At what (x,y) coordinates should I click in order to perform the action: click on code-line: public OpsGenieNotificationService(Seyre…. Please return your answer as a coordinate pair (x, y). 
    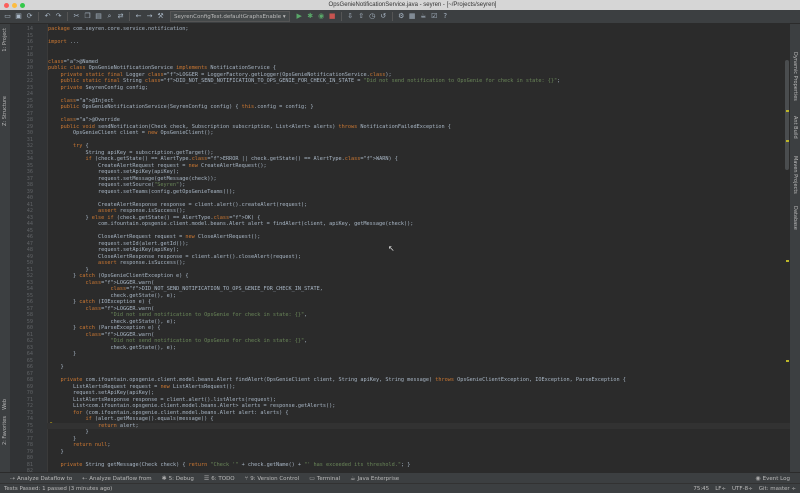
    Looking at the image, I should click on (181, 107).